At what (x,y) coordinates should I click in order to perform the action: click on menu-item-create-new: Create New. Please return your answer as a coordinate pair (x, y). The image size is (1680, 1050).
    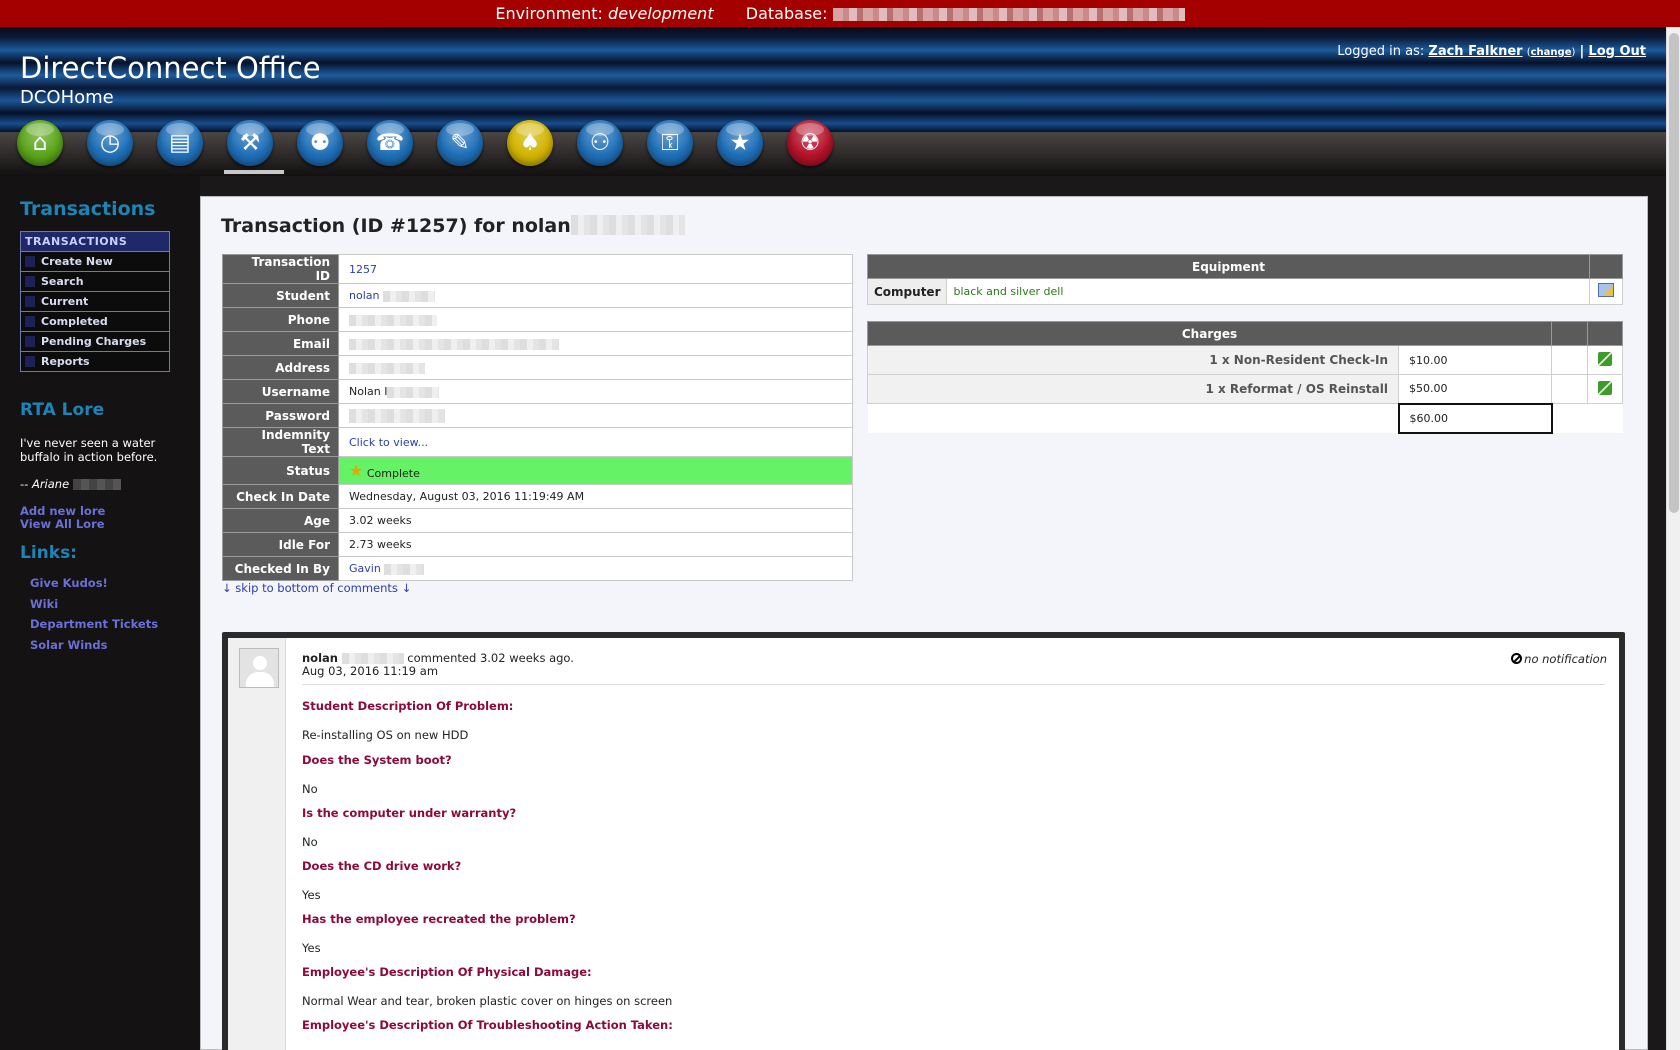
    Looking at the image, I should click on (95, 261).